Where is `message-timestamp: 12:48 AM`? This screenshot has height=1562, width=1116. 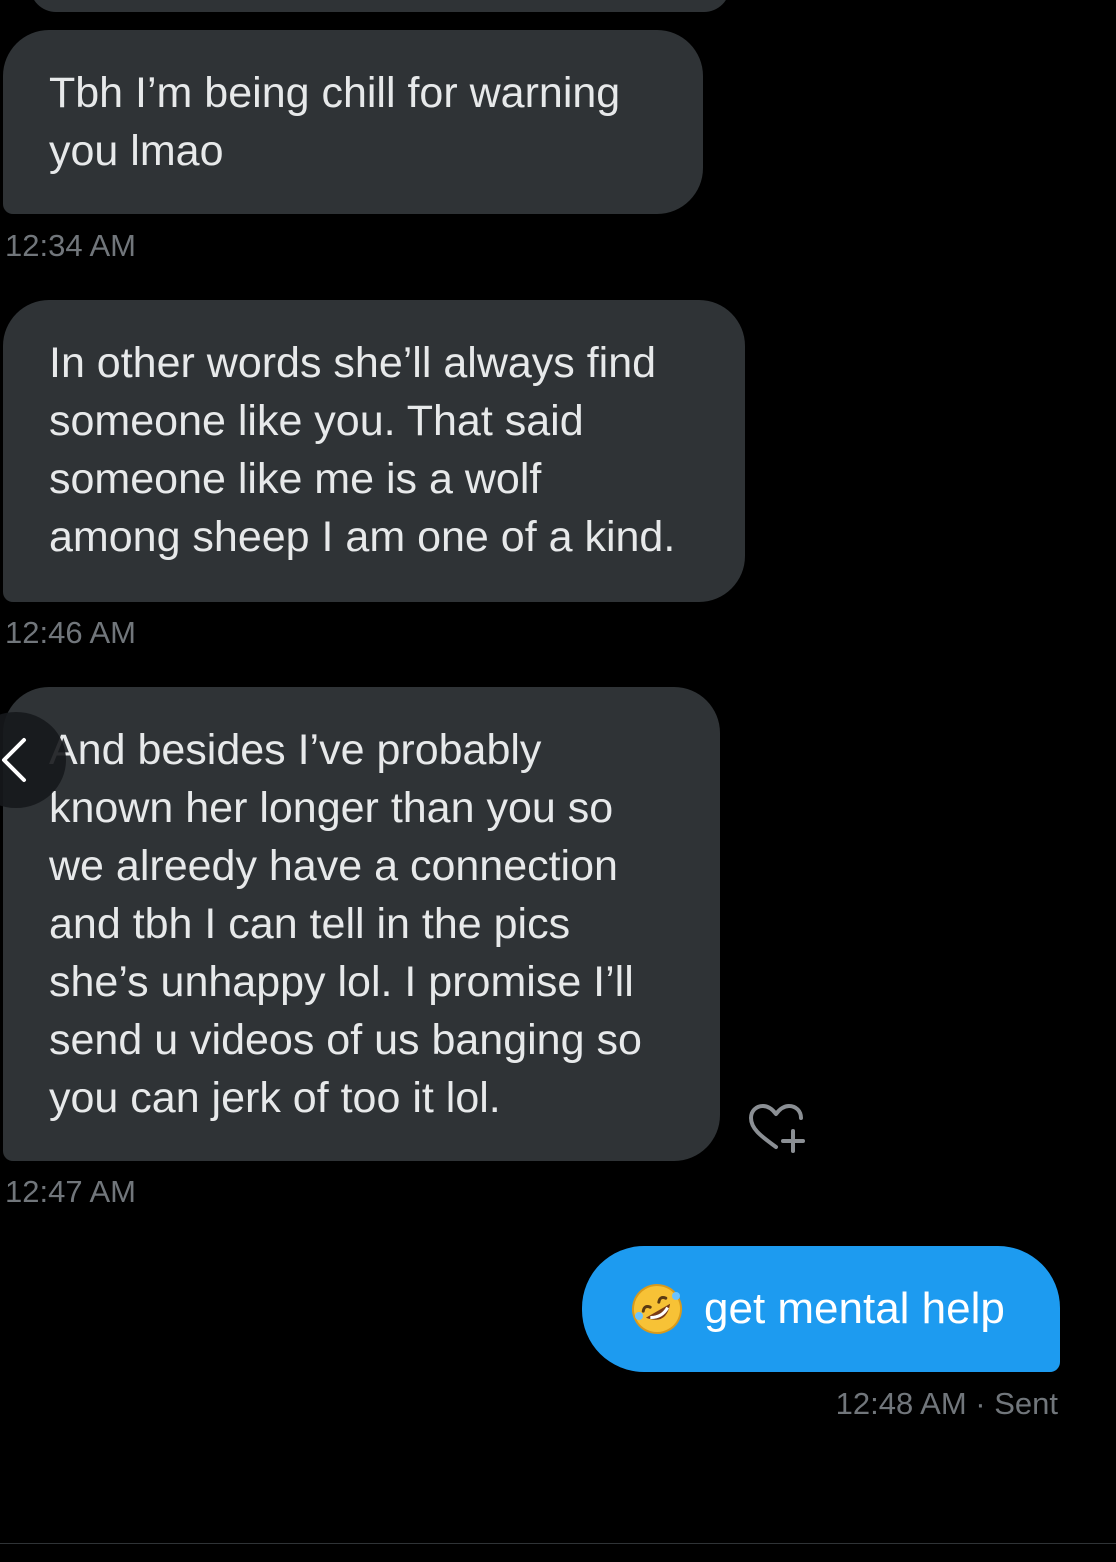 message-timestamp: 12:48 AM is located at coordinates (901, 1403).